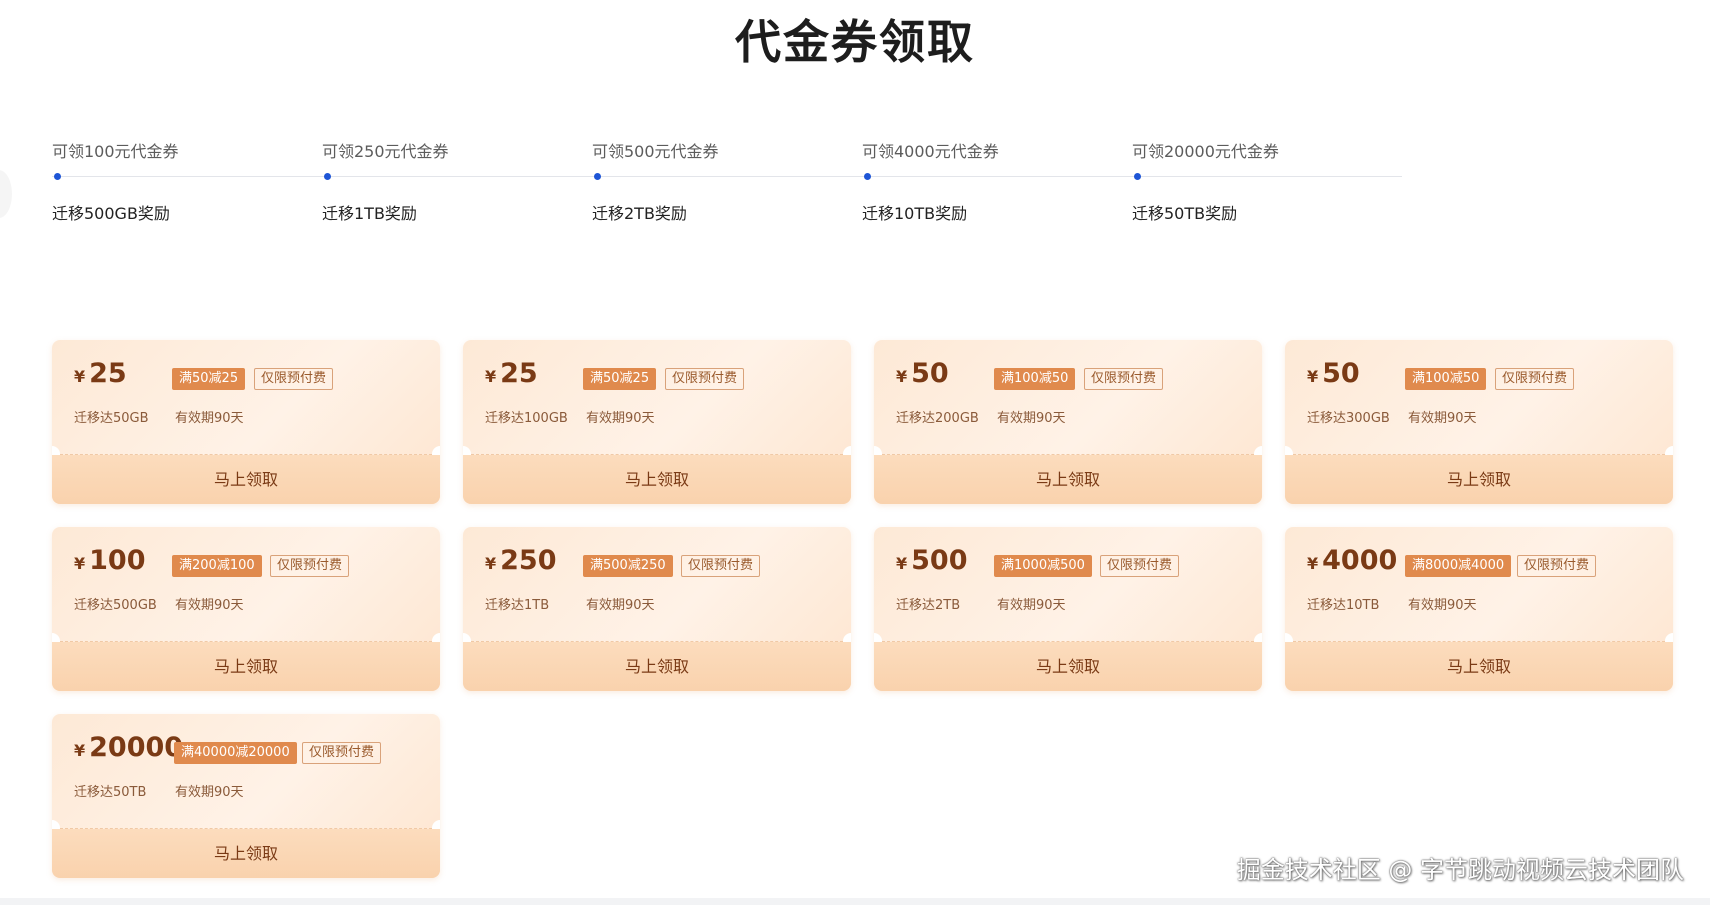 Image resolution: width=1710 pixels, height=905 pixels. What do you see at coordinates (6, 194) in the screenshot?
I see `left-edge-decoration` at bounding box center [6, 194].